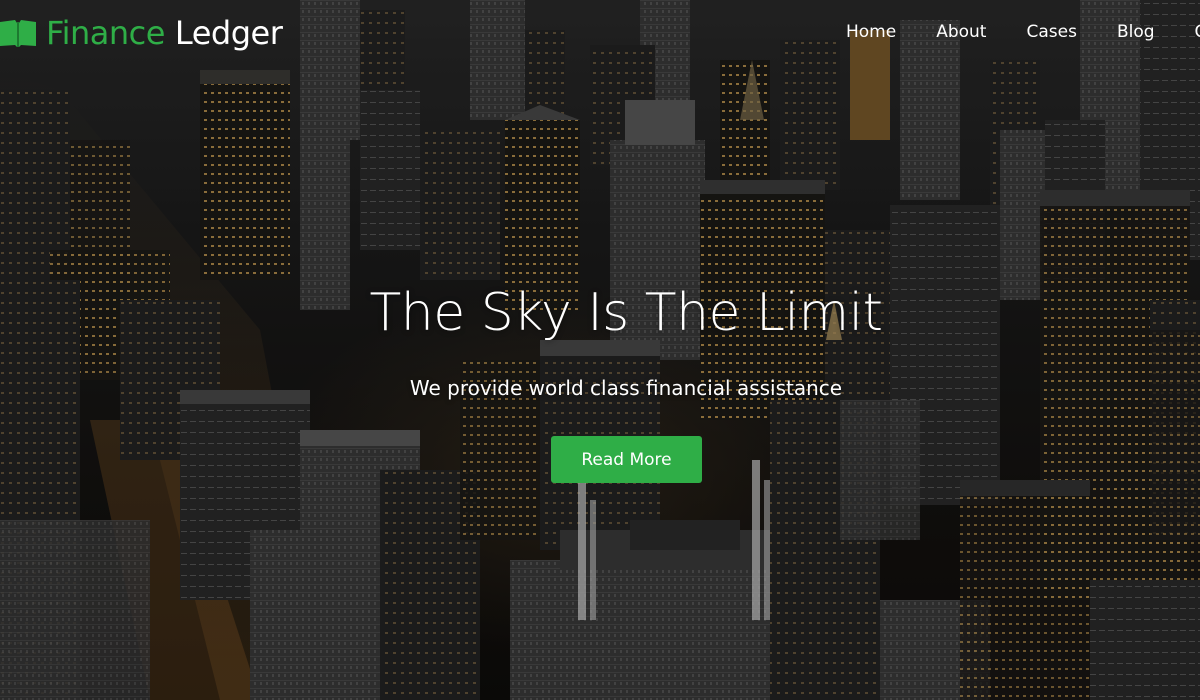 The height and width of the screenshot is (700, 1200). What do you see at coordinates (871, 32) in the screenshot?
I see `nav-item-home: Home` at bounding box center [871, 32].